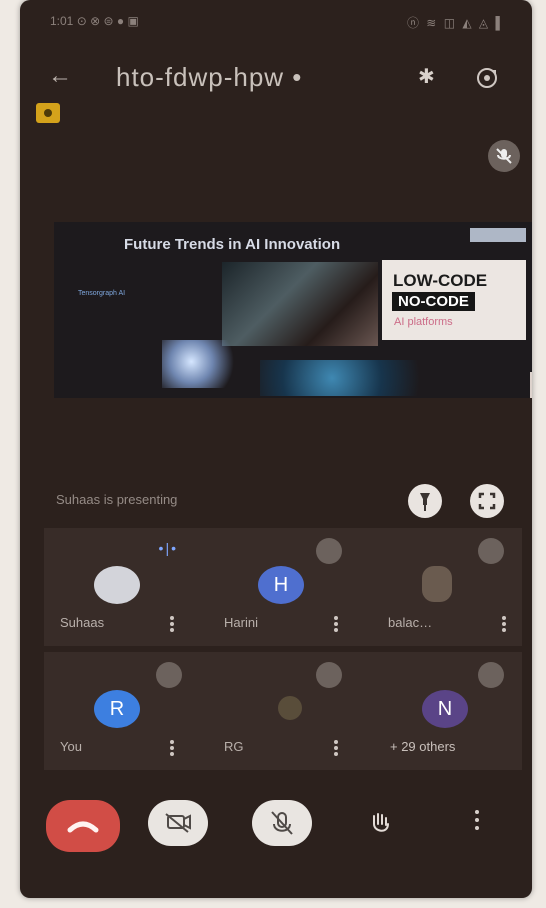 Image resolution: width=546 pixels, height=908 pixels. I want to click on participant-name: Harini, so click(241, 622).